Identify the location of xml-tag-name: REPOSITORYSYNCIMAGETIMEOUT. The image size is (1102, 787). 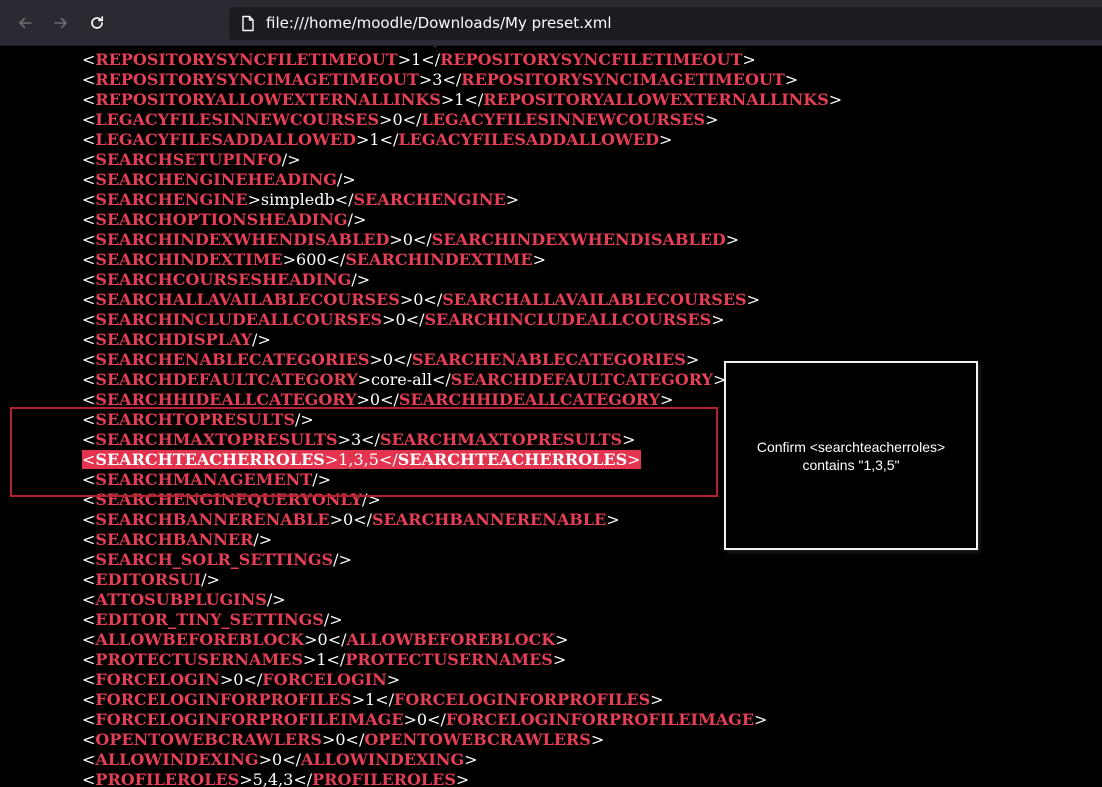
(257, 79).